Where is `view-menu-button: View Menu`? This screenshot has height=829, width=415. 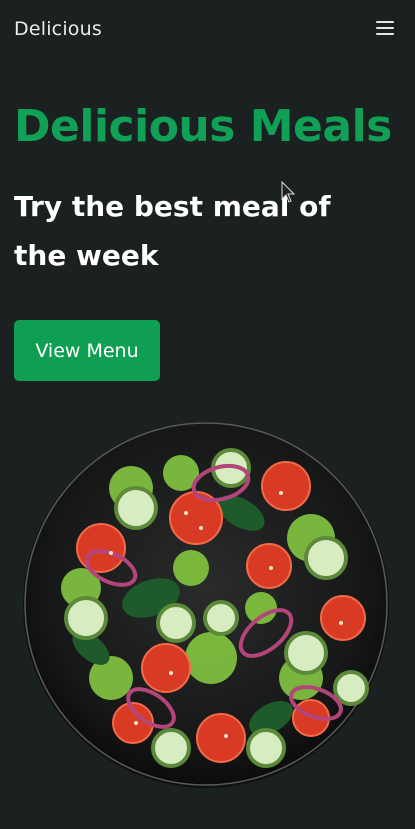
view-menu-button: View Menu is located at coordinates (87, 350).